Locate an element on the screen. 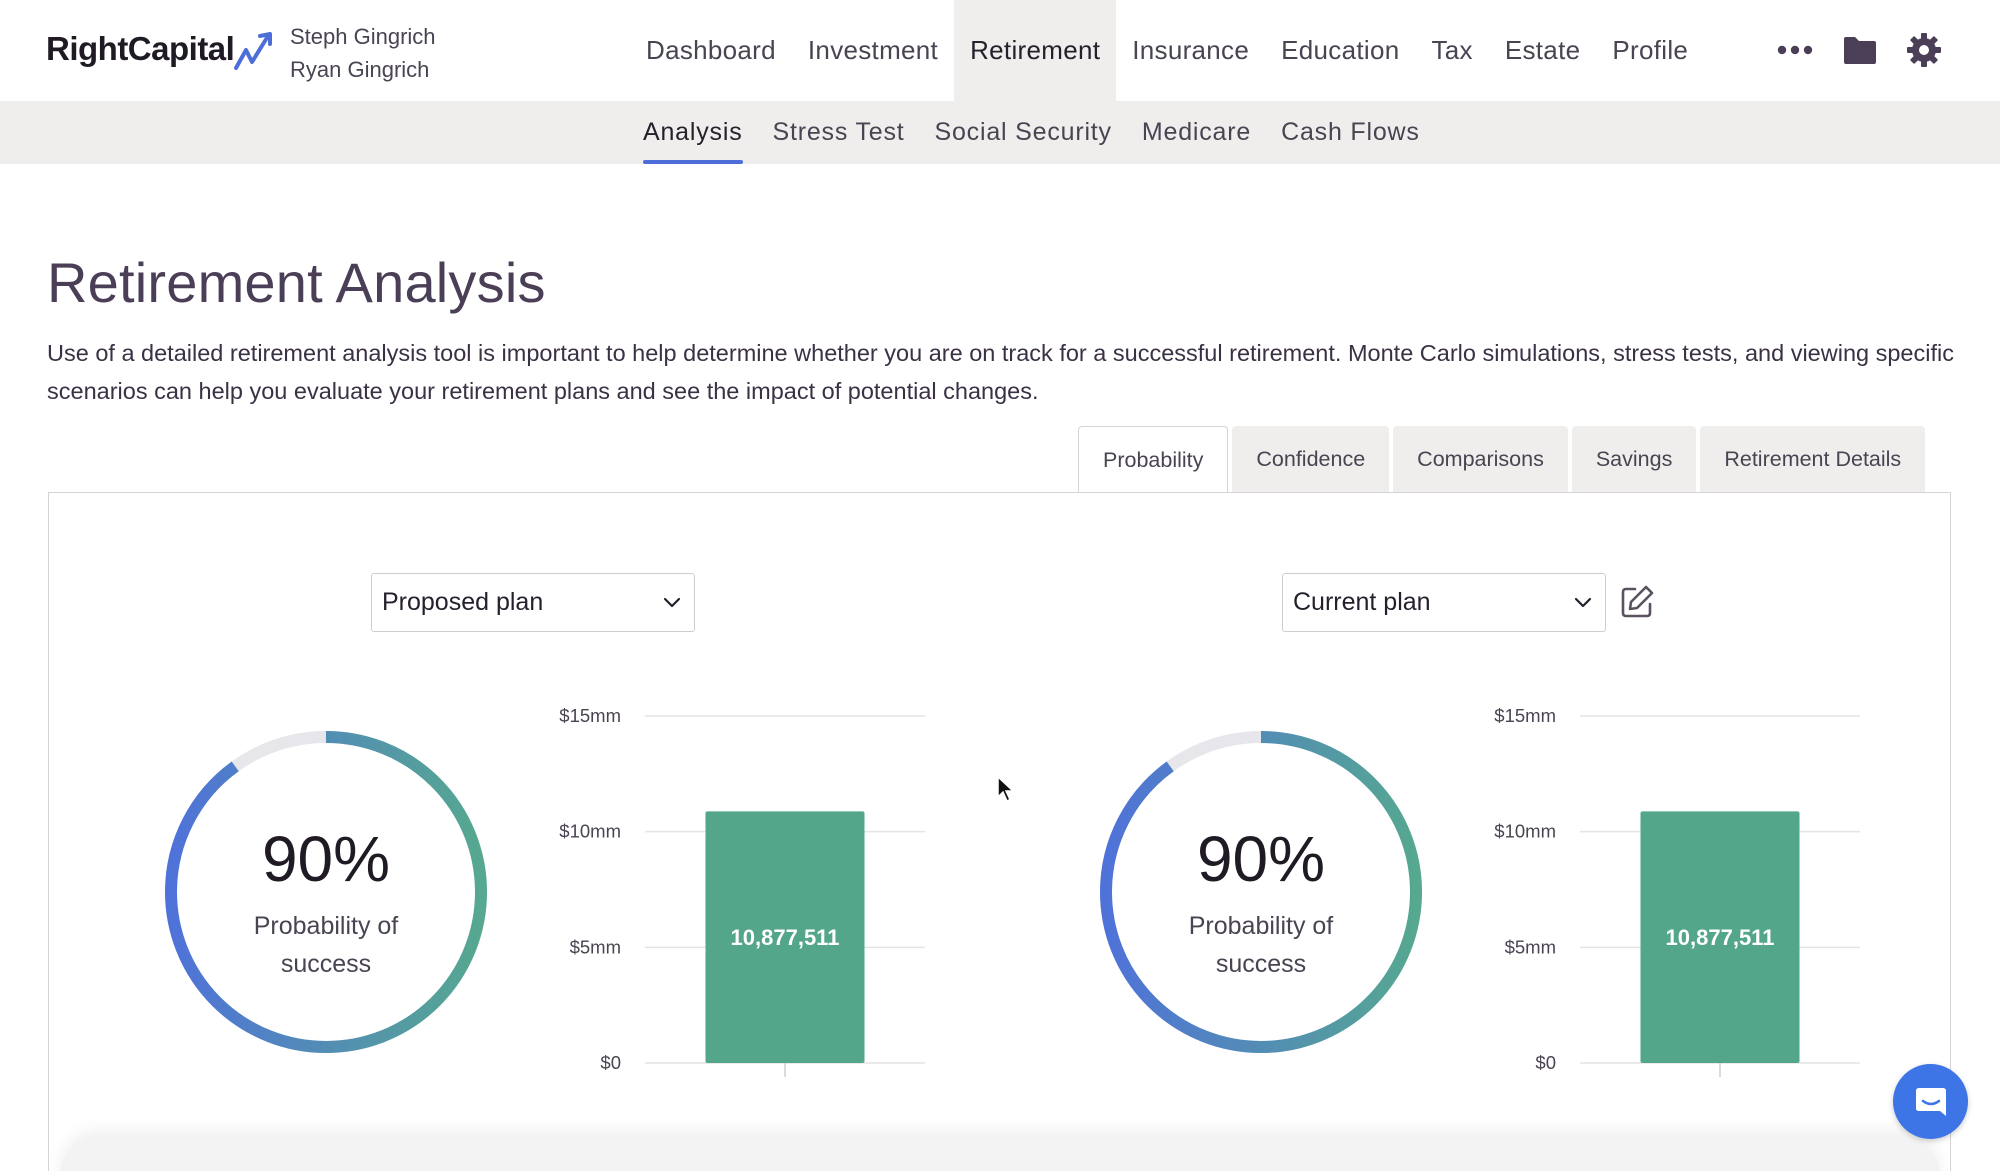  page-title: Retirement Analysis is located at coordinates (296, 282).